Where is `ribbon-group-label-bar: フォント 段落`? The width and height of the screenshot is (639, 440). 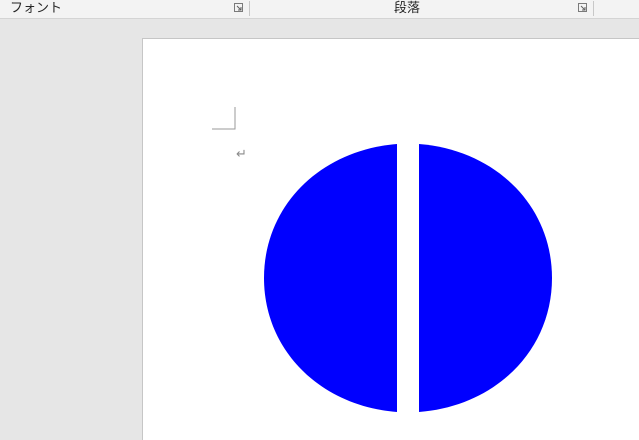 ribbon-group-label-bar: フォント 段落 is located at coordinates (319, 9).